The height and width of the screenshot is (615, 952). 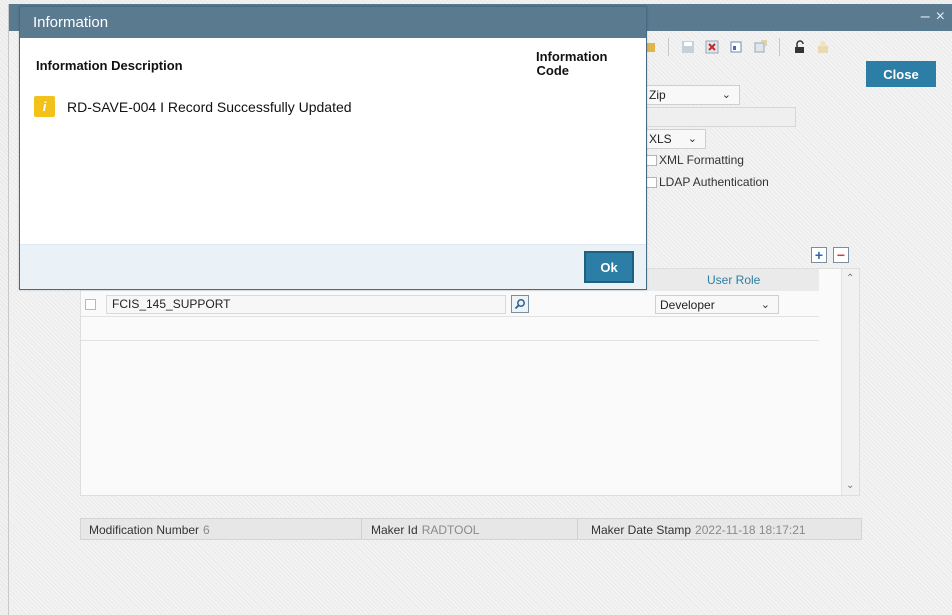 I want to click on maker-date-stamp: Maker Date Stamp 2022-11-18 18:17:21, so click(x=698, y=530).